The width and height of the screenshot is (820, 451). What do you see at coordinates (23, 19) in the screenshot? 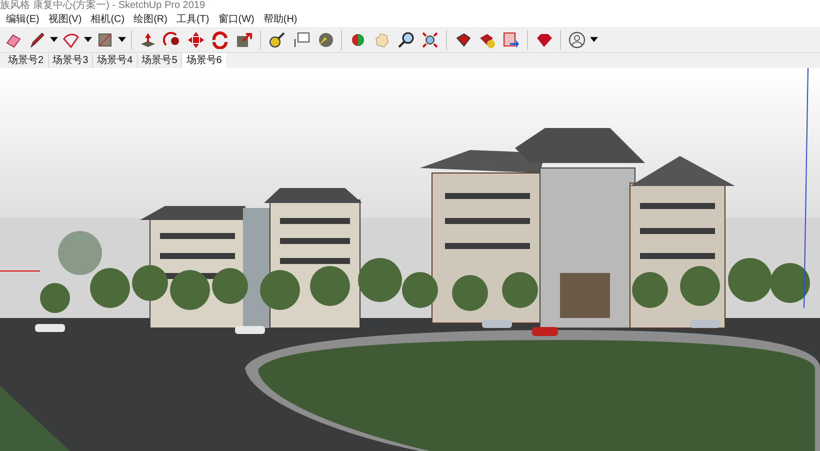
I see `menu-item: 编辑(E)` at bounding box center [23, 19].